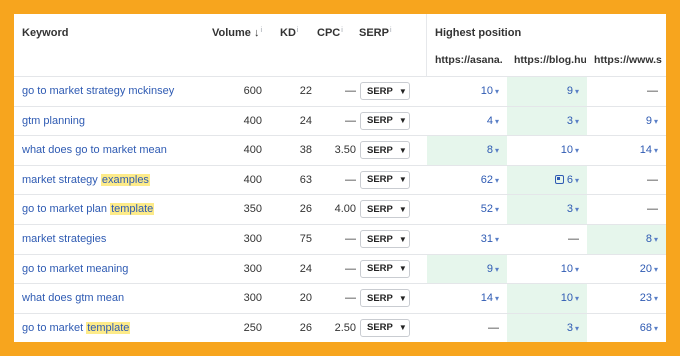  Describe the element at coordinates (375, 33) in the screenshot. I see `column-serp: SERPi` at that location.